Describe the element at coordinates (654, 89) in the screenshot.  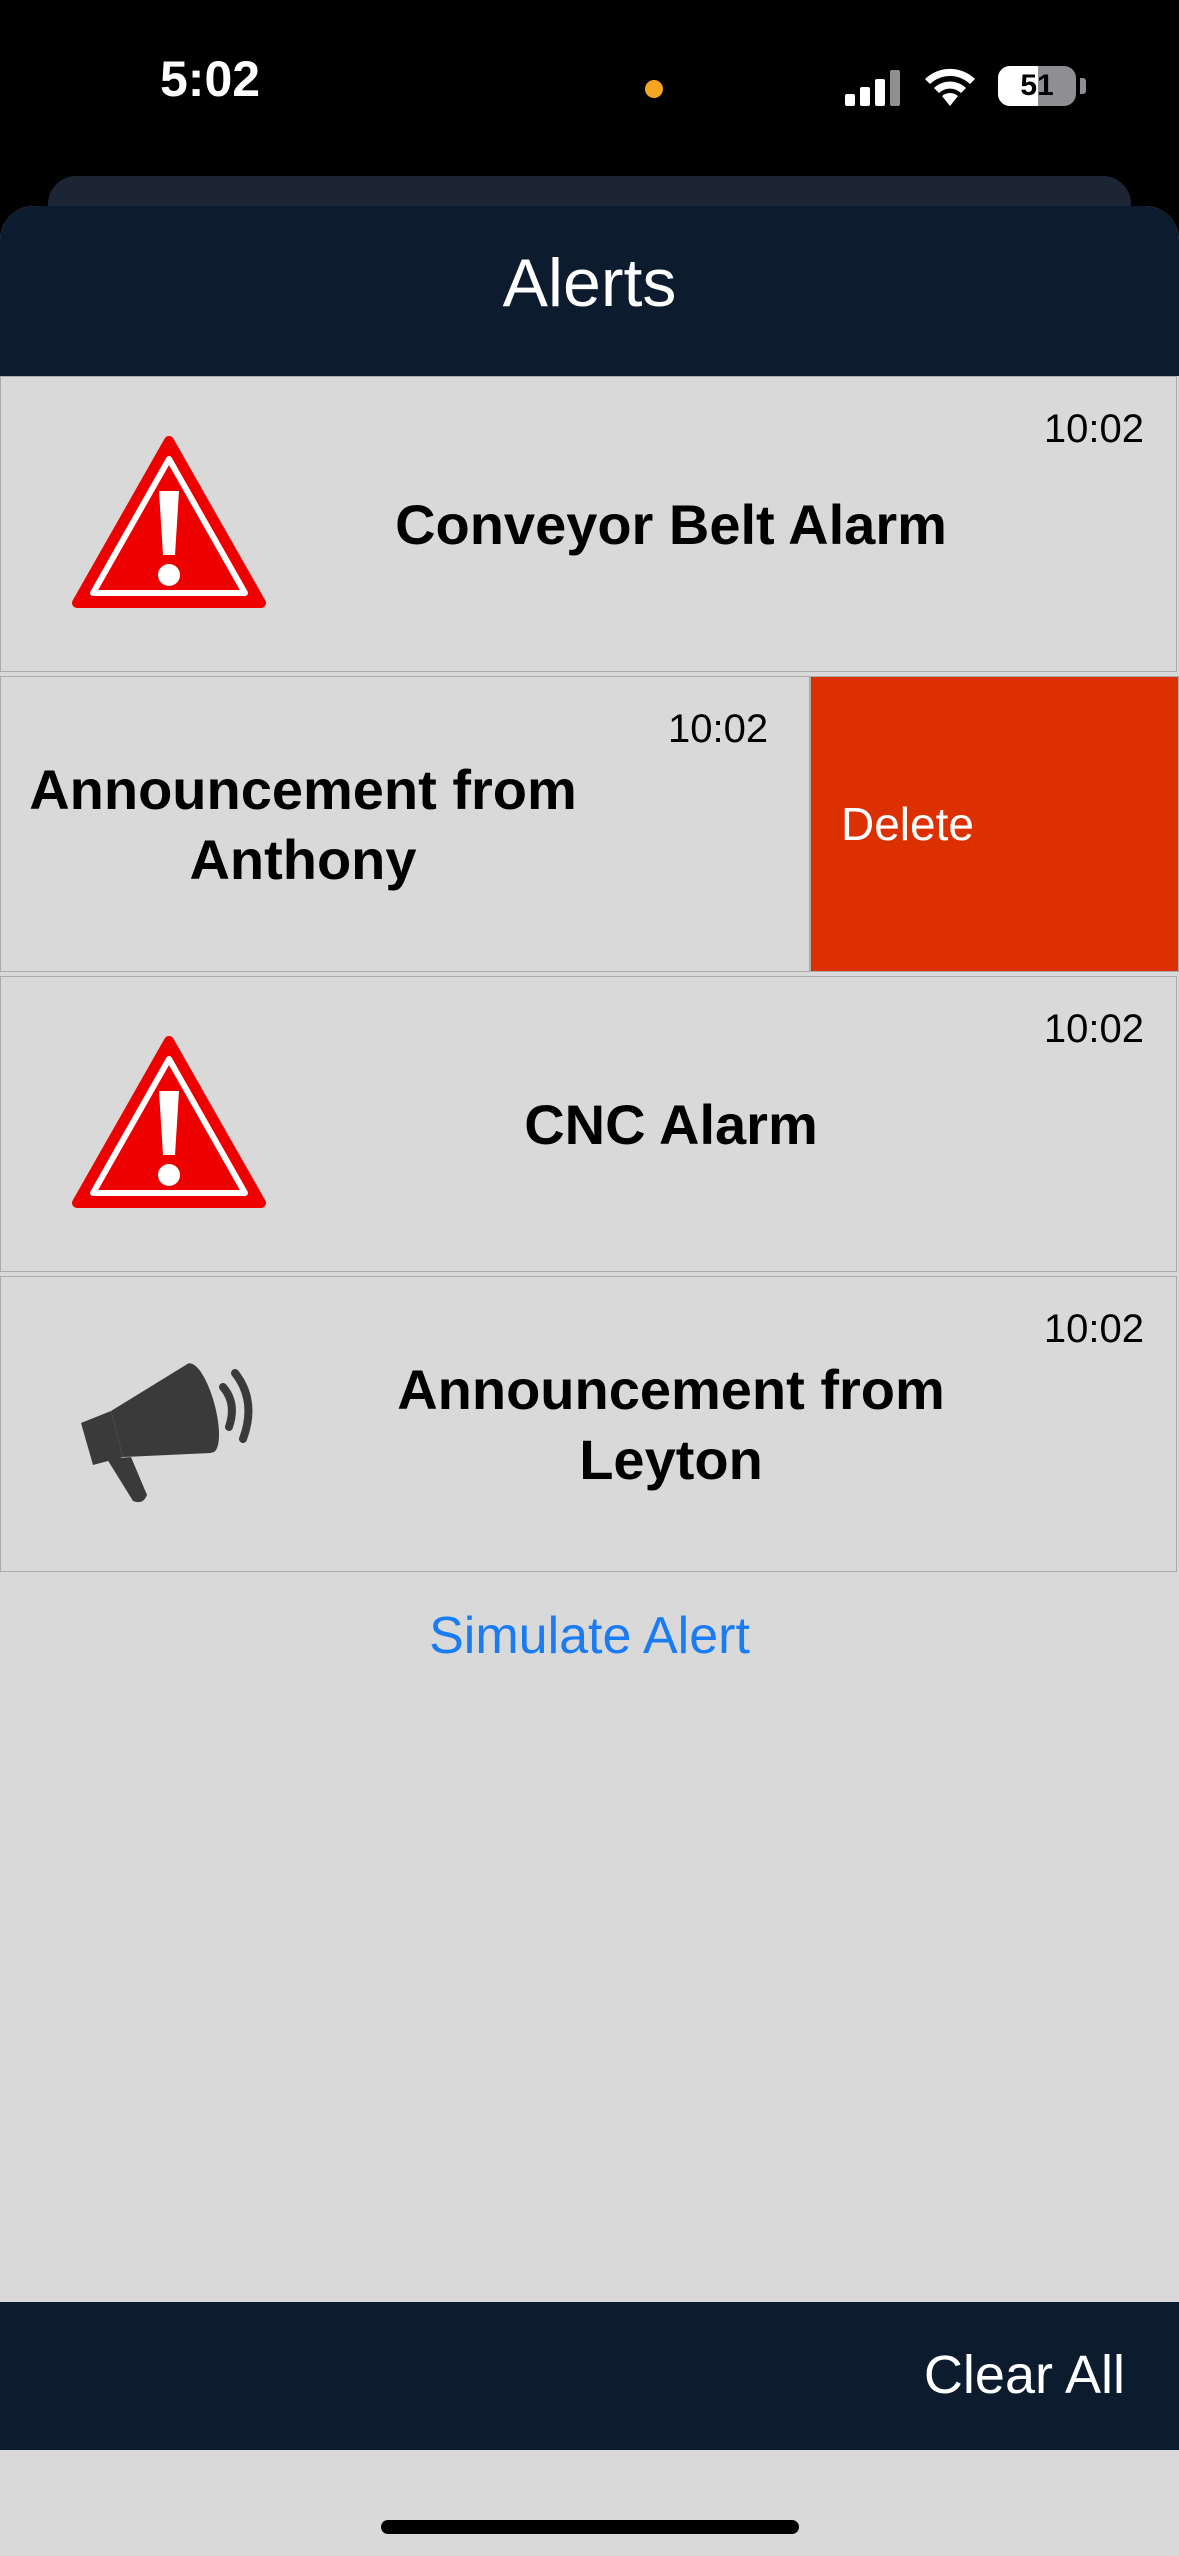
I see `recording-indicator` at that location.